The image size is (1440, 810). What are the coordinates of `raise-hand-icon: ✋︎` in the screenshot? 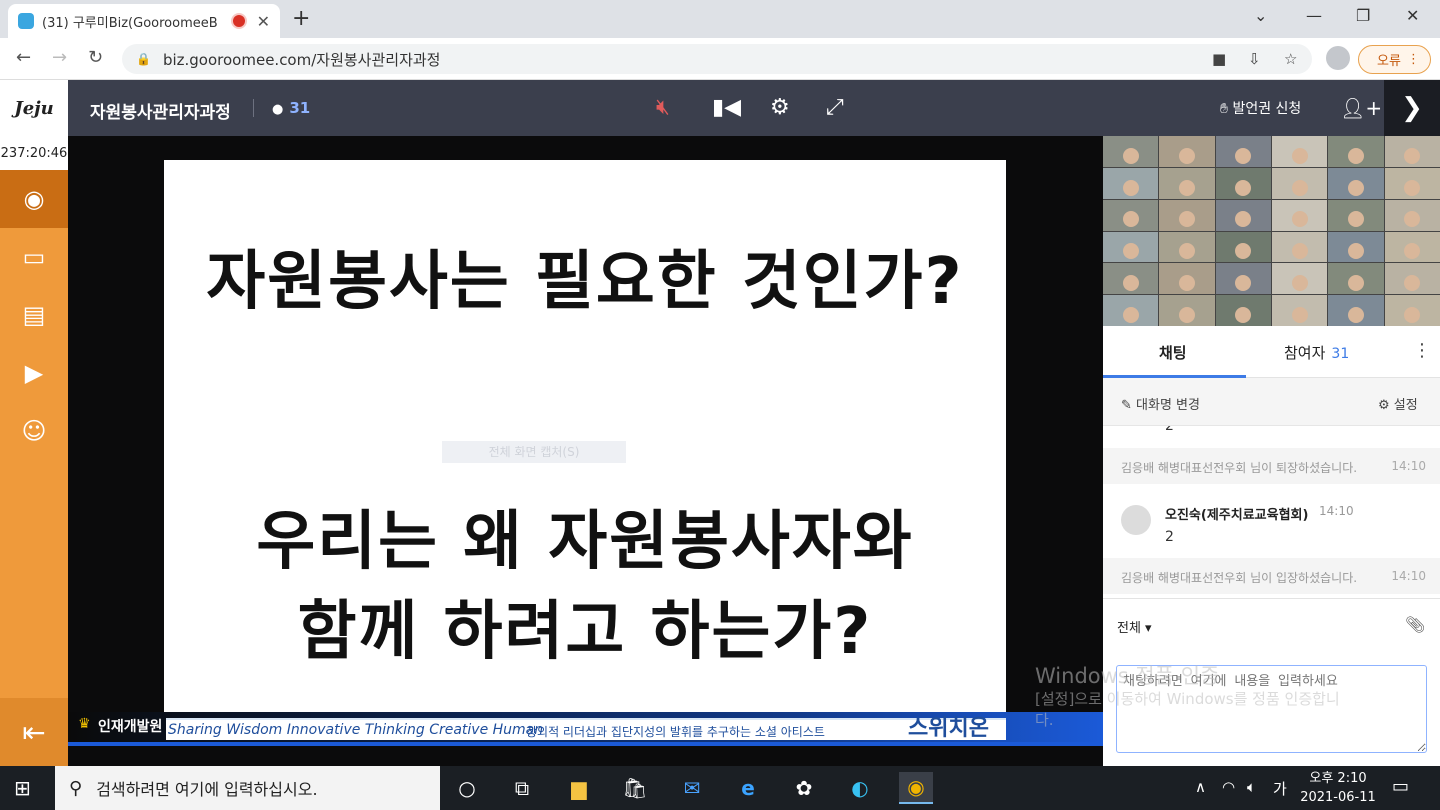 It's located at (1226, 109).